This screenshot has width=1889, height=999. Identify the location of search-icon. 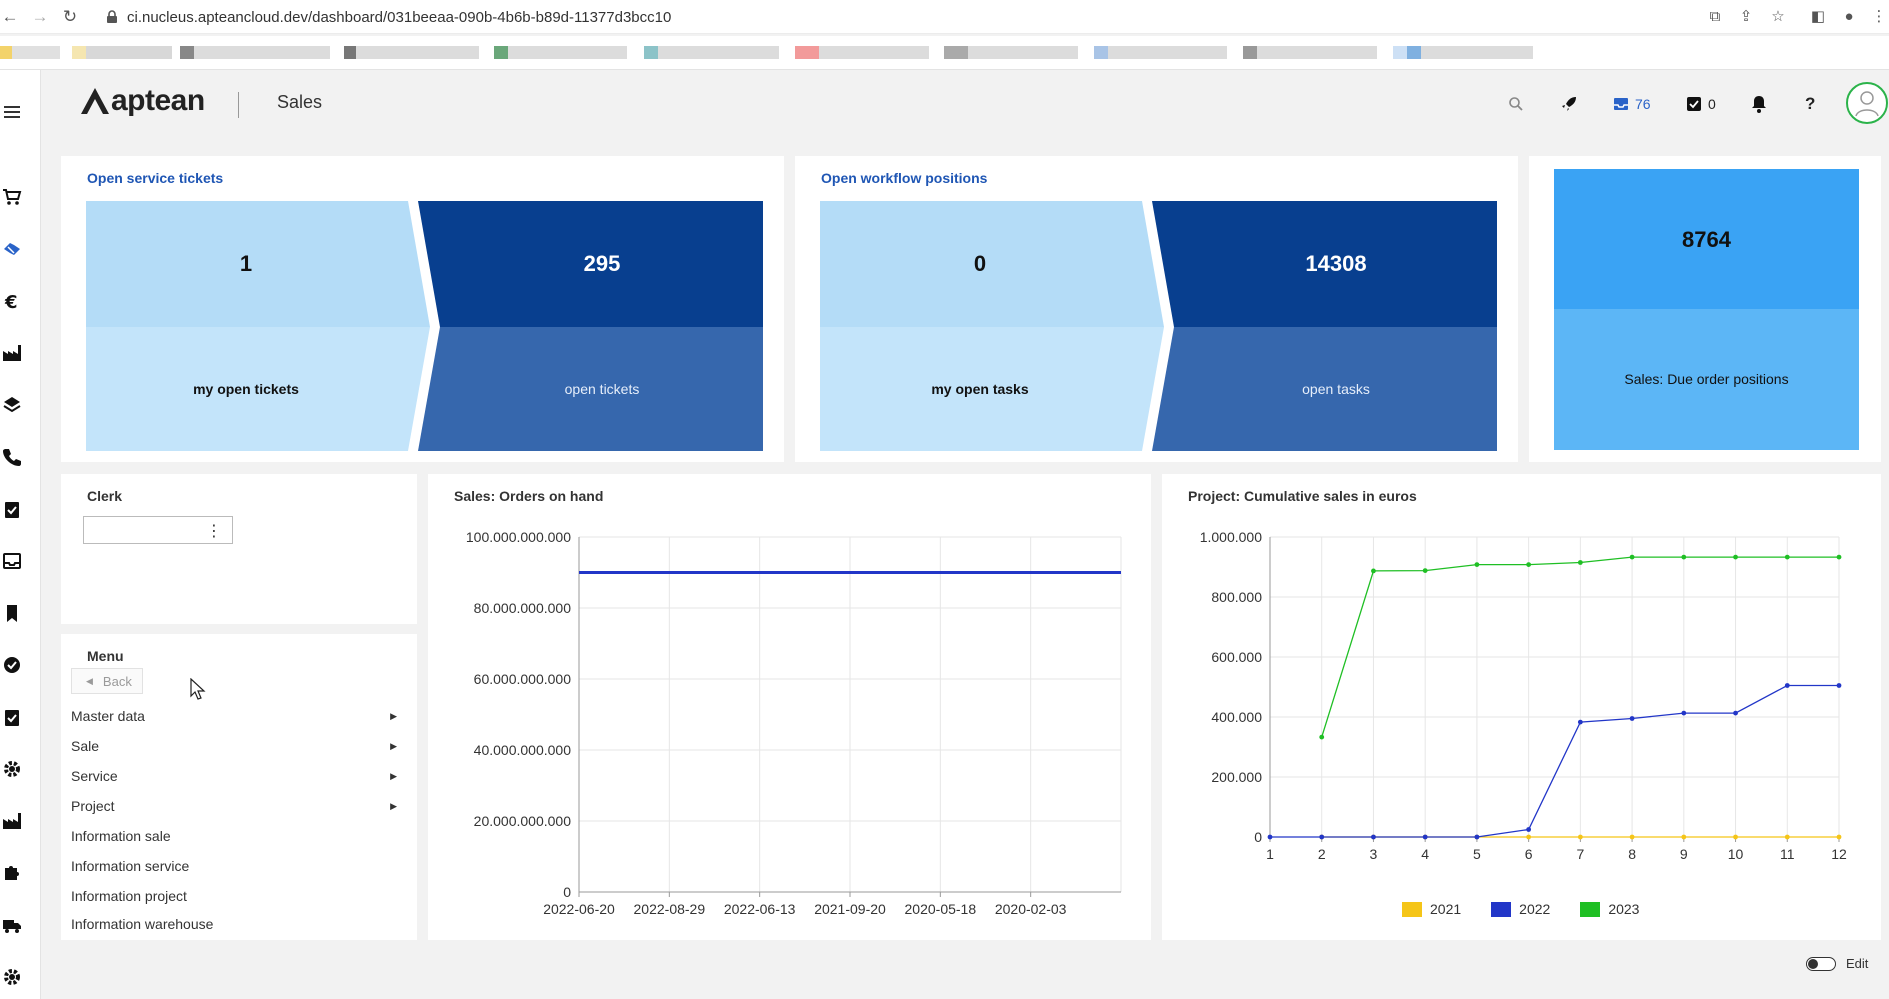
(1516, 104).